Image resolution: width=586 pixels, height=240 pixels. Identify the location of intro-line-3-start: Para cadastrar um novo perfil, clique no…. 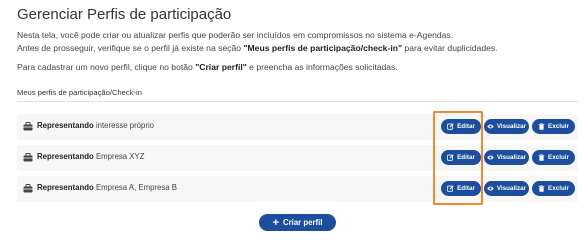
(106, 67).